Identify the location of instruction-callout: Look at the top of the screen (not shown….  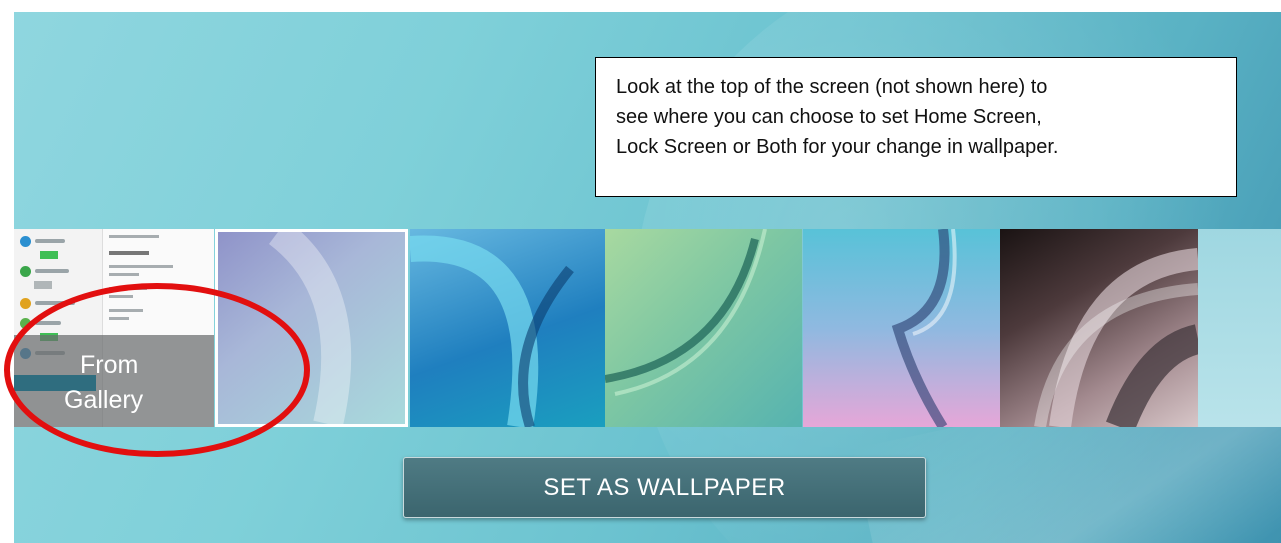
(916, 127).